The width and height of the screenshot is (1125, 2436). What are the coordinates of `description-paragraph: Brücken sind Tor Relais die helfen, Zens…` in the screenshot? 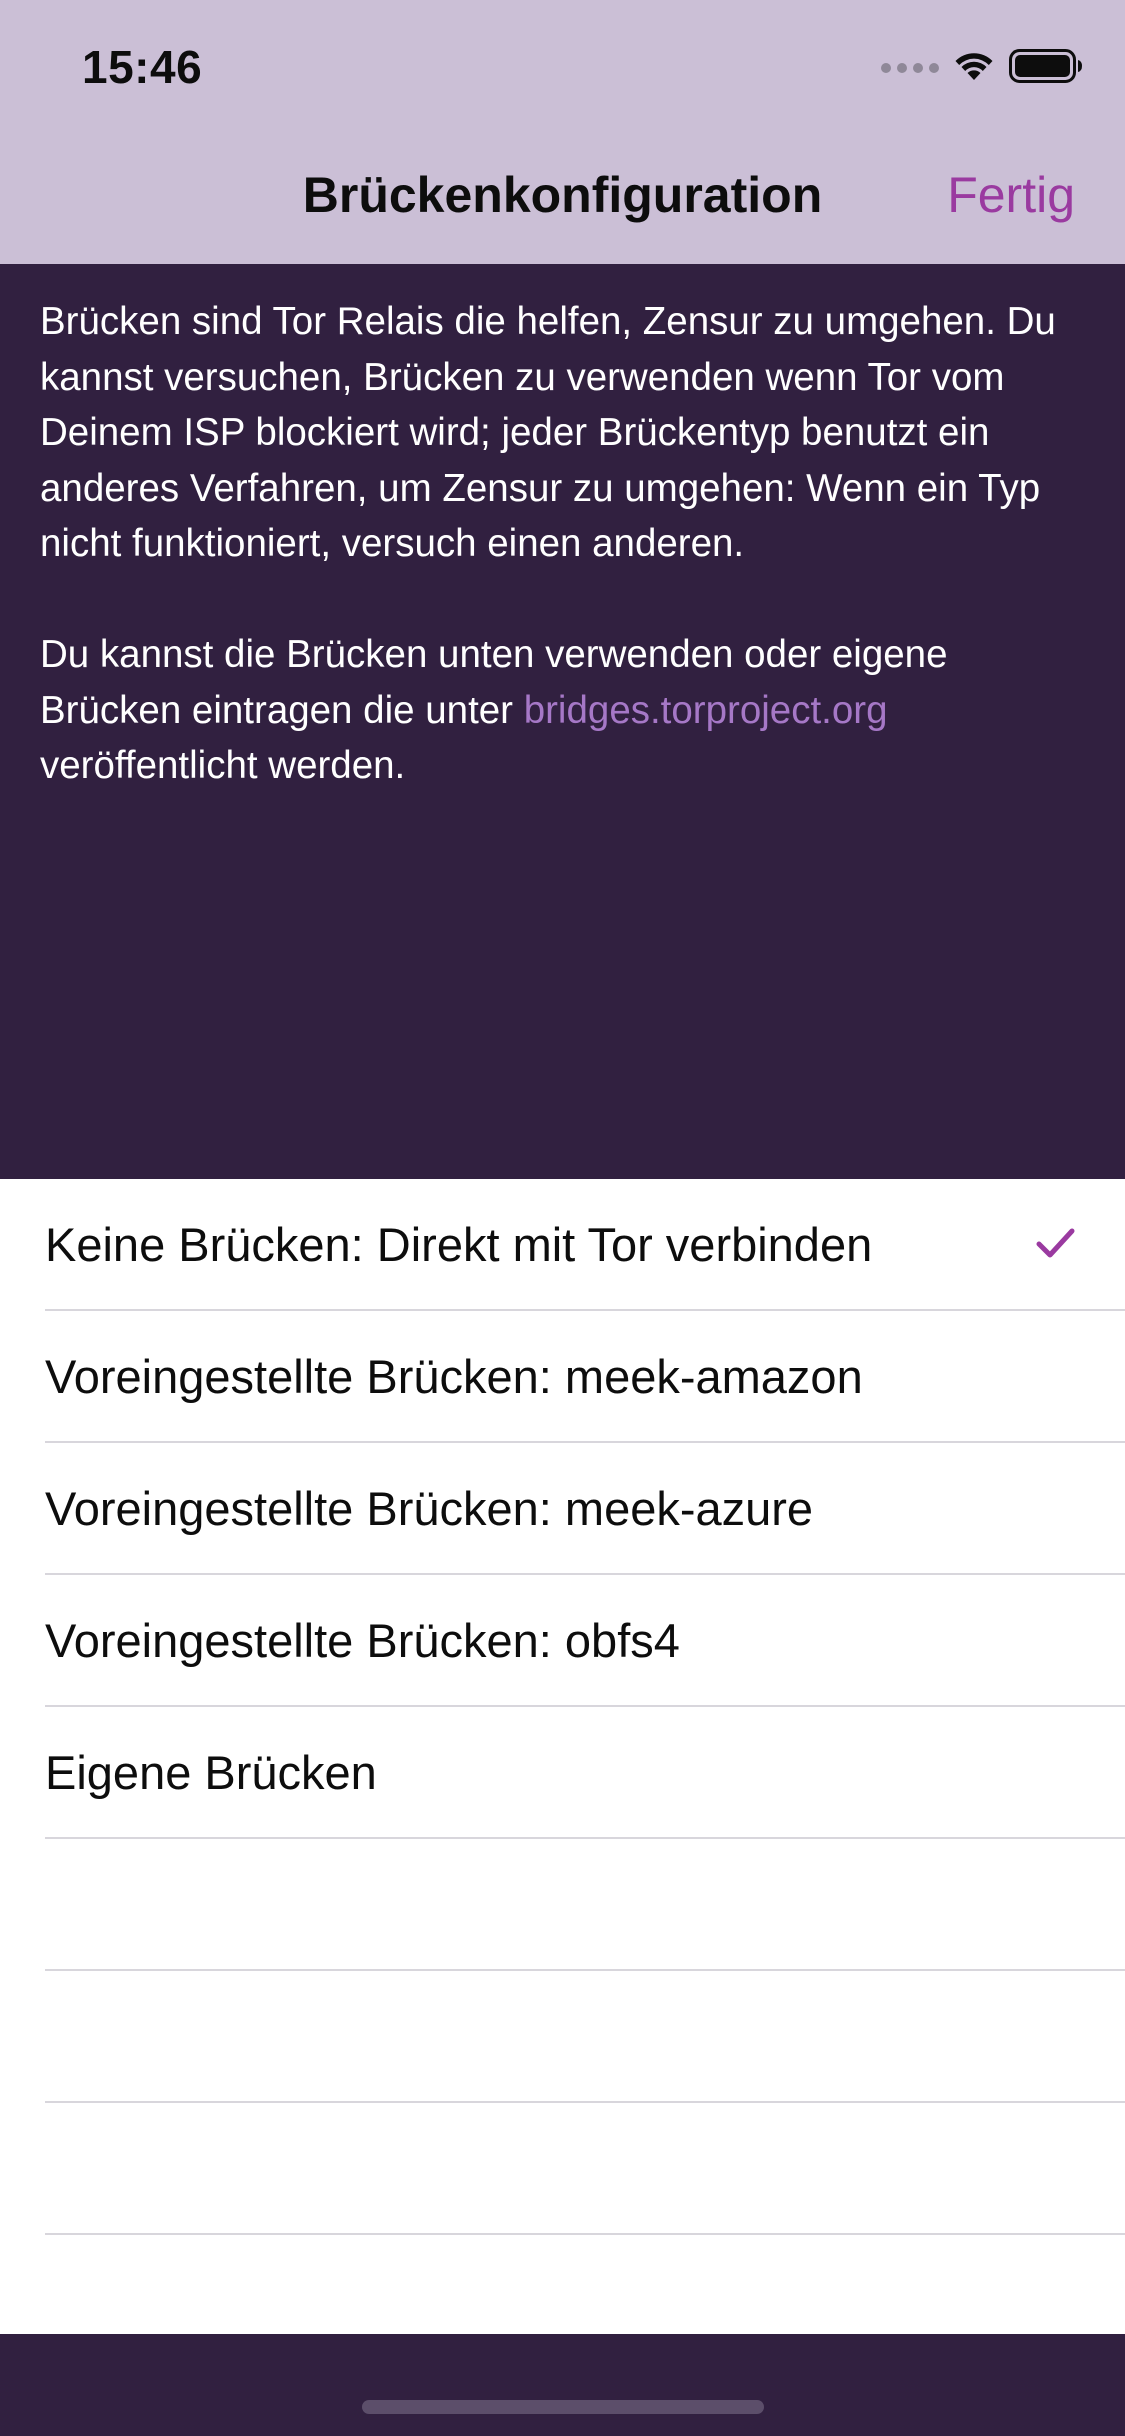 It's located at (548, 432).